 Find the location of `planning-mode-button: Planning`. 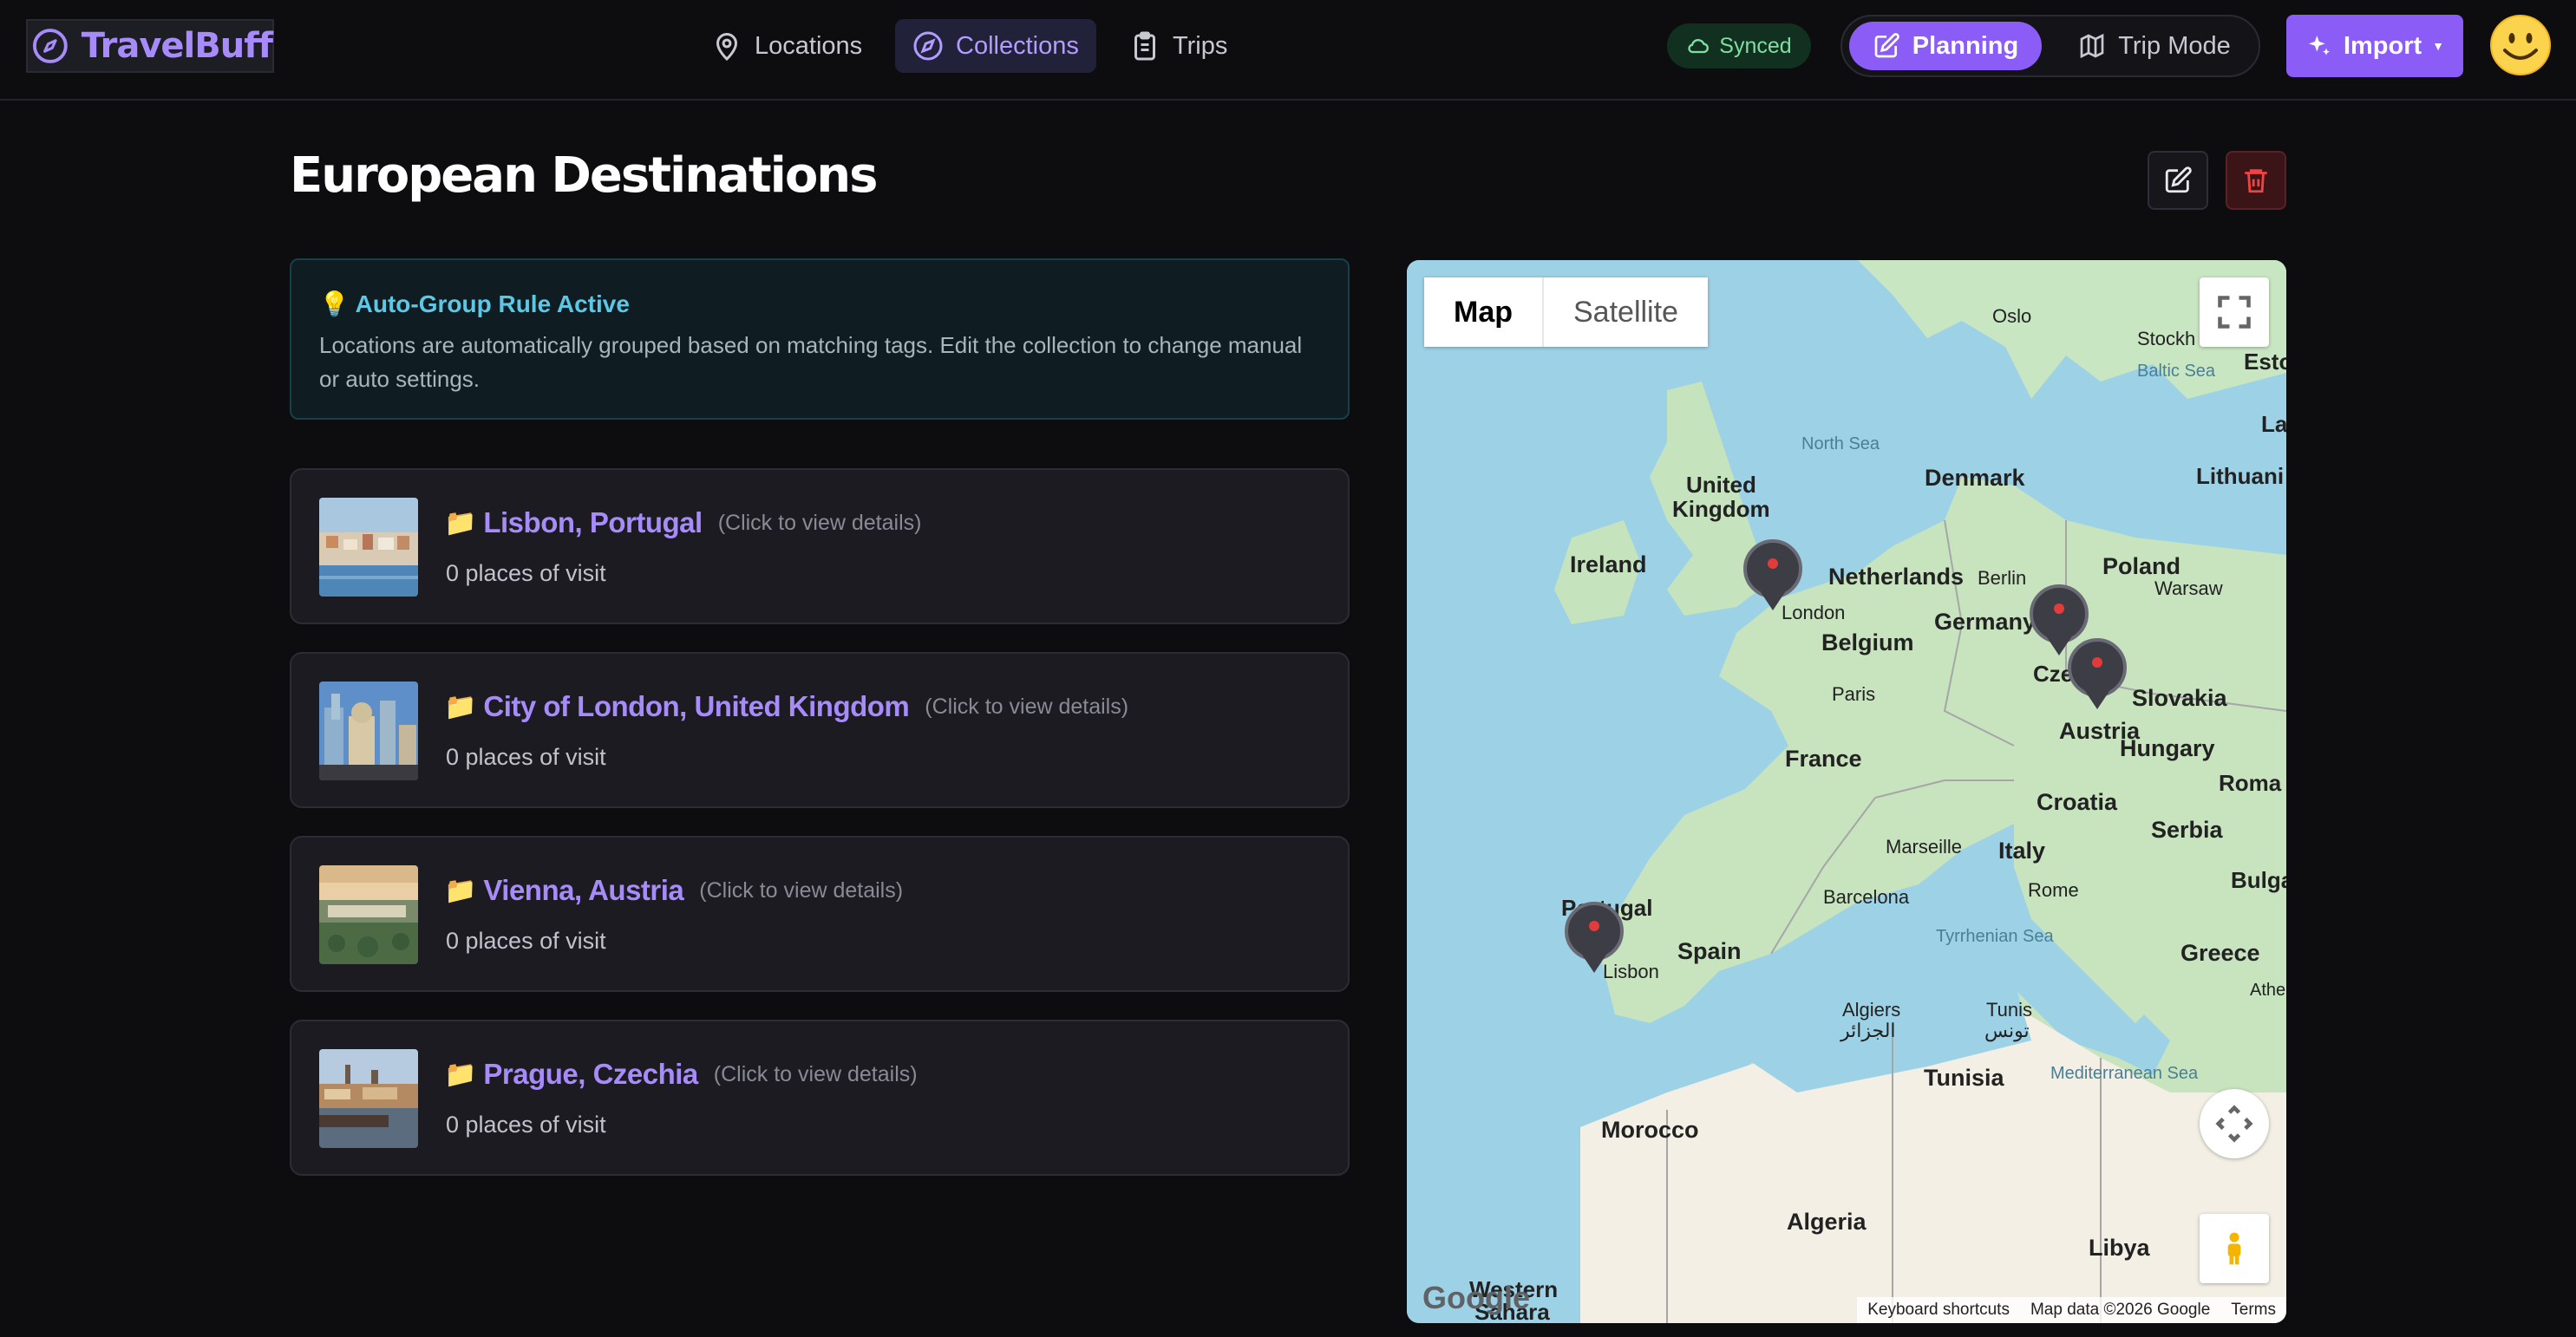

planning-mode-button: Planning is located at coordinates (1945, 46).